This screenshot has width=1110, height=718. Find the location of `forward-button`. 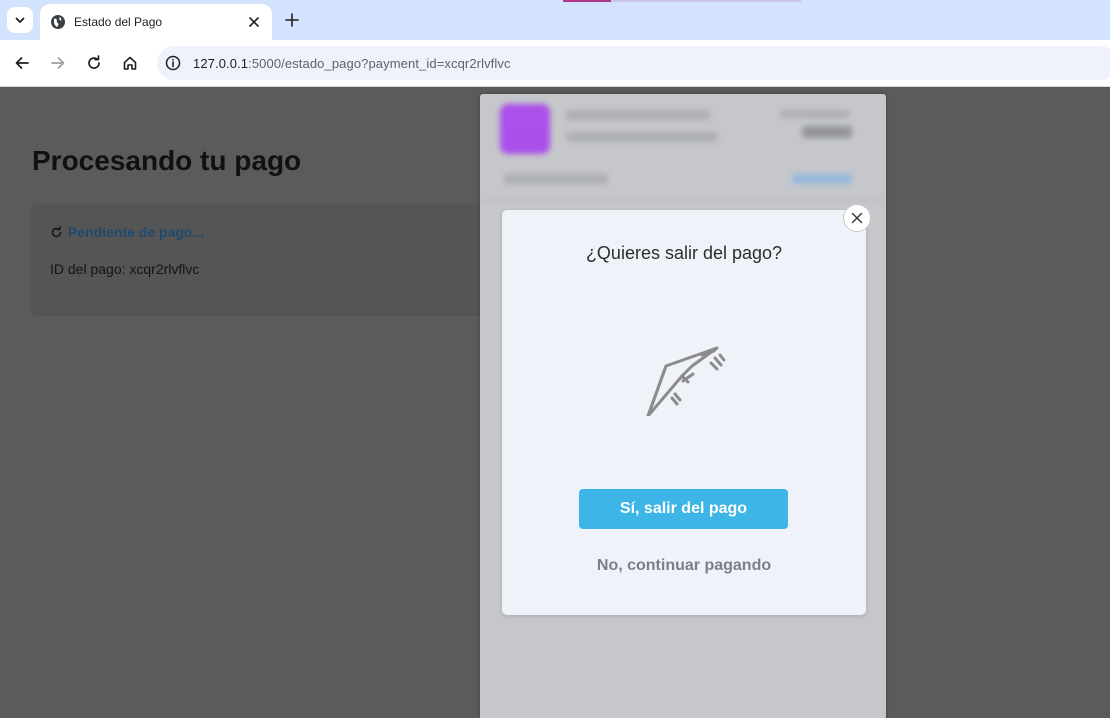

forward-button is located at coordinates (58, 63).